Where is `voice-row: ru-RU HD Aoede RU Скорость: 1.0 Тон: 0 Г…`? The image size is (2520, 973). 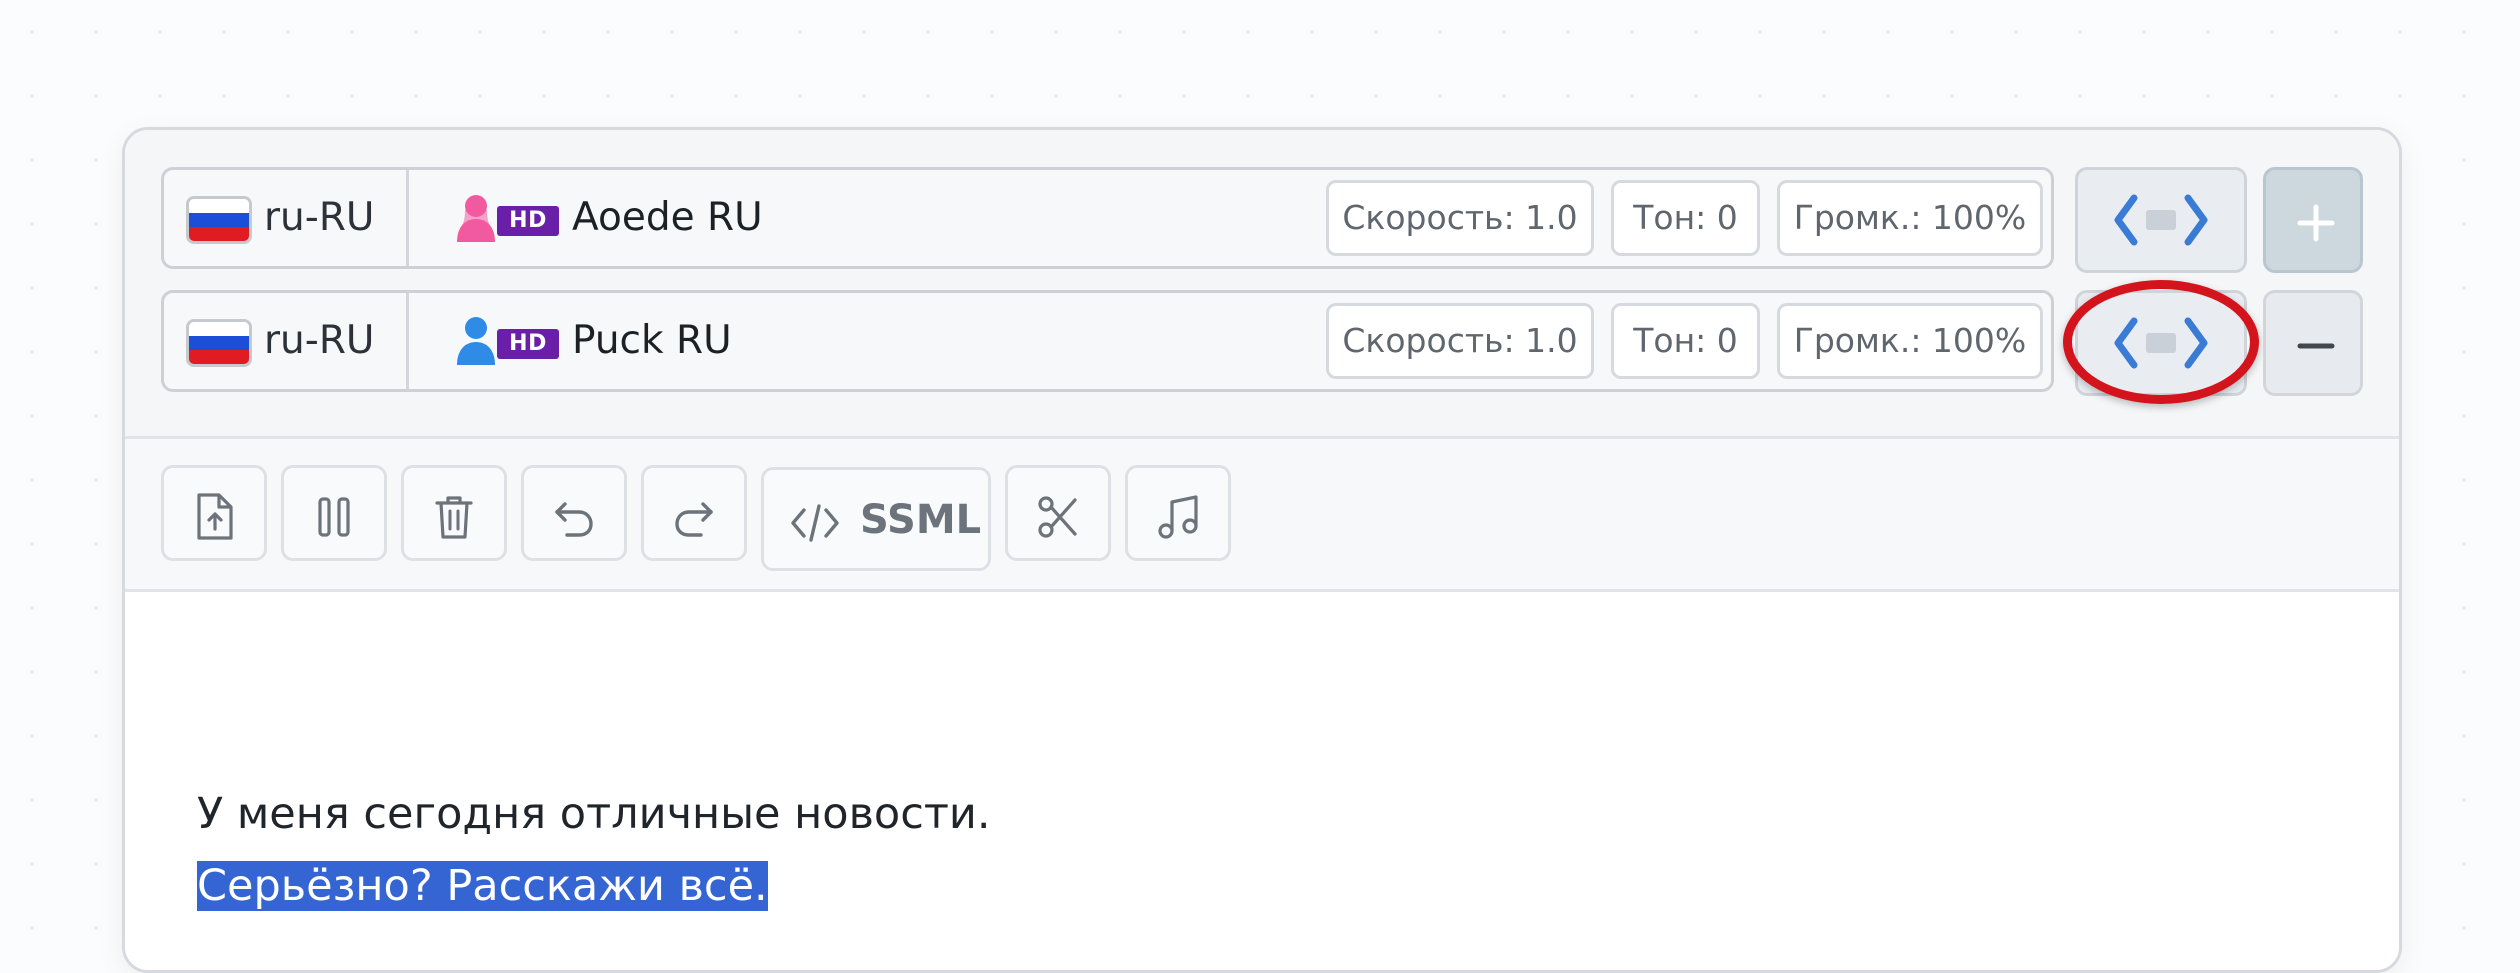 voice-row: ru-RU HD Aoede RU Скорость: 1.0 Тон: 0 Г… is located at coordinates (1107, 218).